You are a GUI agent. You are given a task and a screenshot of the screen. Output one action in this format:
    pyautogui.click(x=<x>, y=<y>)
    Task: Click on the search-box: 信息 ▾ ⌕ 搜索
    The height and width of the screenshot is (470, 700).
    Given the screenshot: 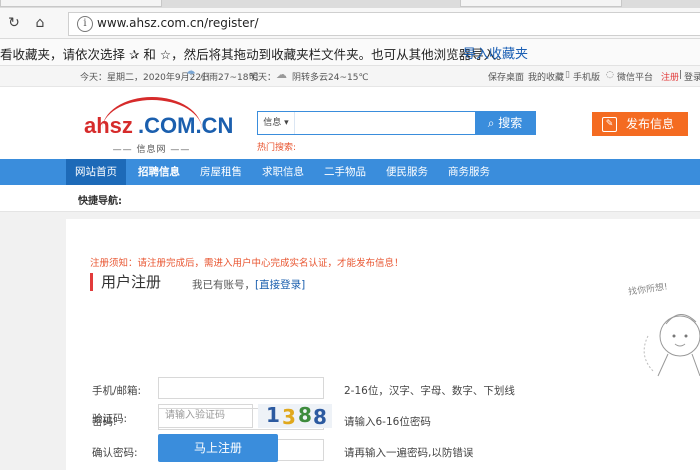 What is the action you would take?
    pyautogui.click(x=396, y=123)
    